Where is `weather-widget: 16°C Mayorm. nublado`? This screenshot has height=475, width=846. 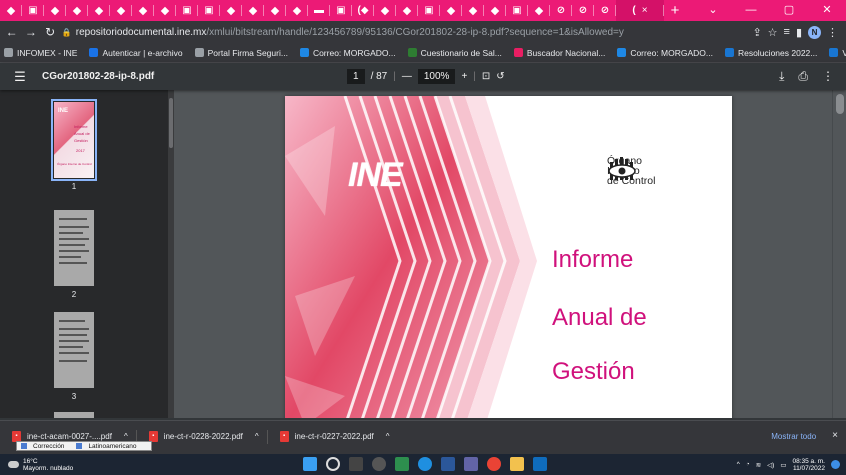
weather-widget: 16°C Mayorm. nublado is located at coordinates (40, 465).